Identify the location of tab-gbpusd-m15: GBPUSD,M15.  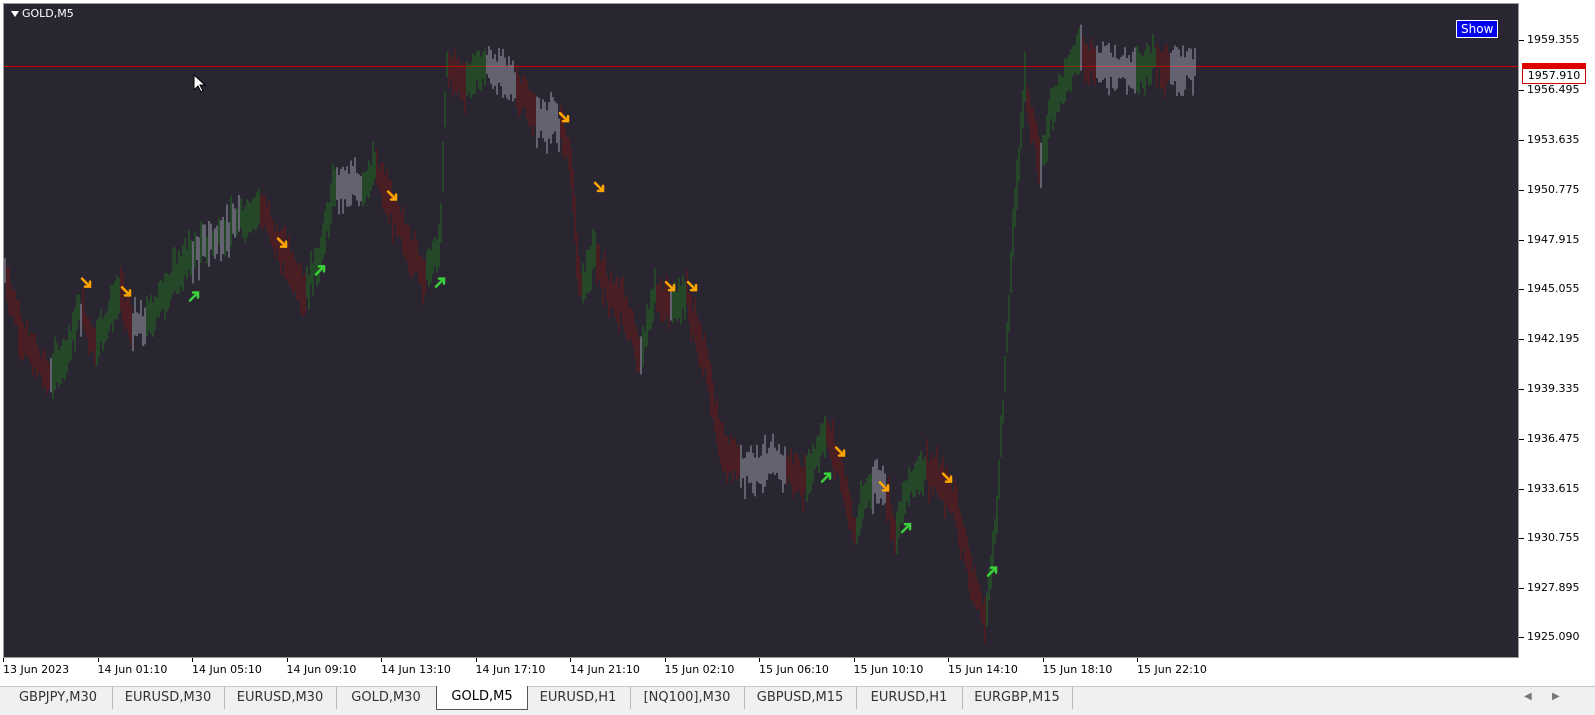
(800, 698).